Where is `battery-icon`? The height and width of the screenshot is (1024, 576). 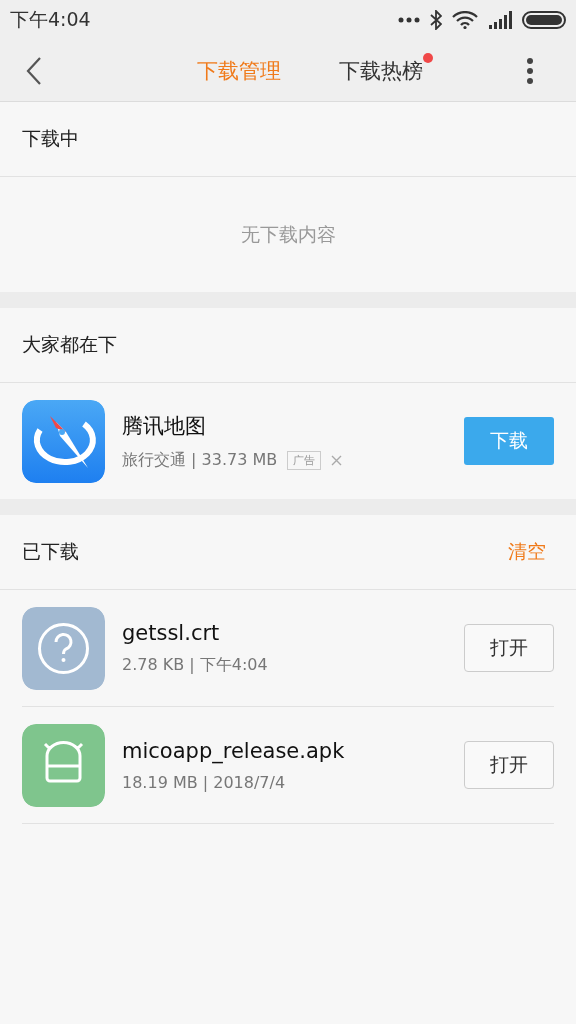 battery-icon is located at coordinates (544, 20).